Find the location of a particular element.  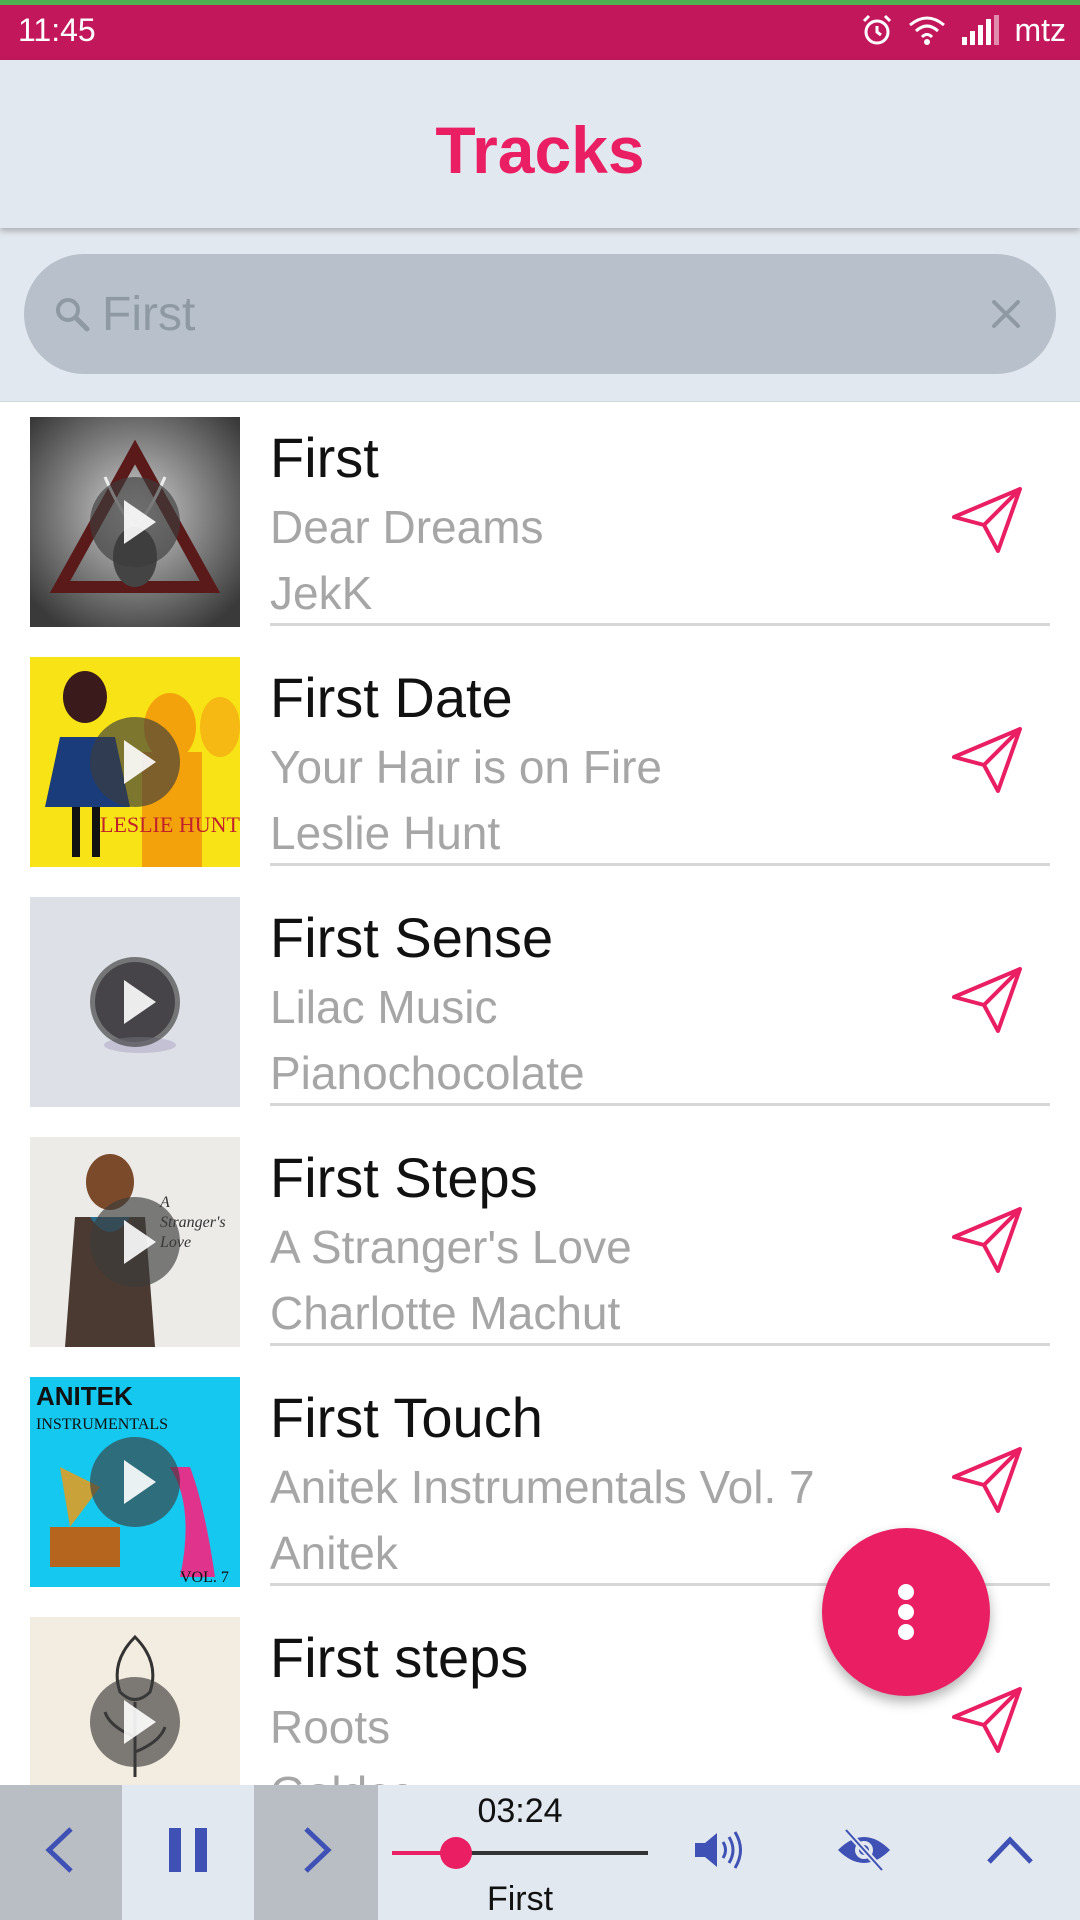

signal-icon is located at coordinates (980, 30).